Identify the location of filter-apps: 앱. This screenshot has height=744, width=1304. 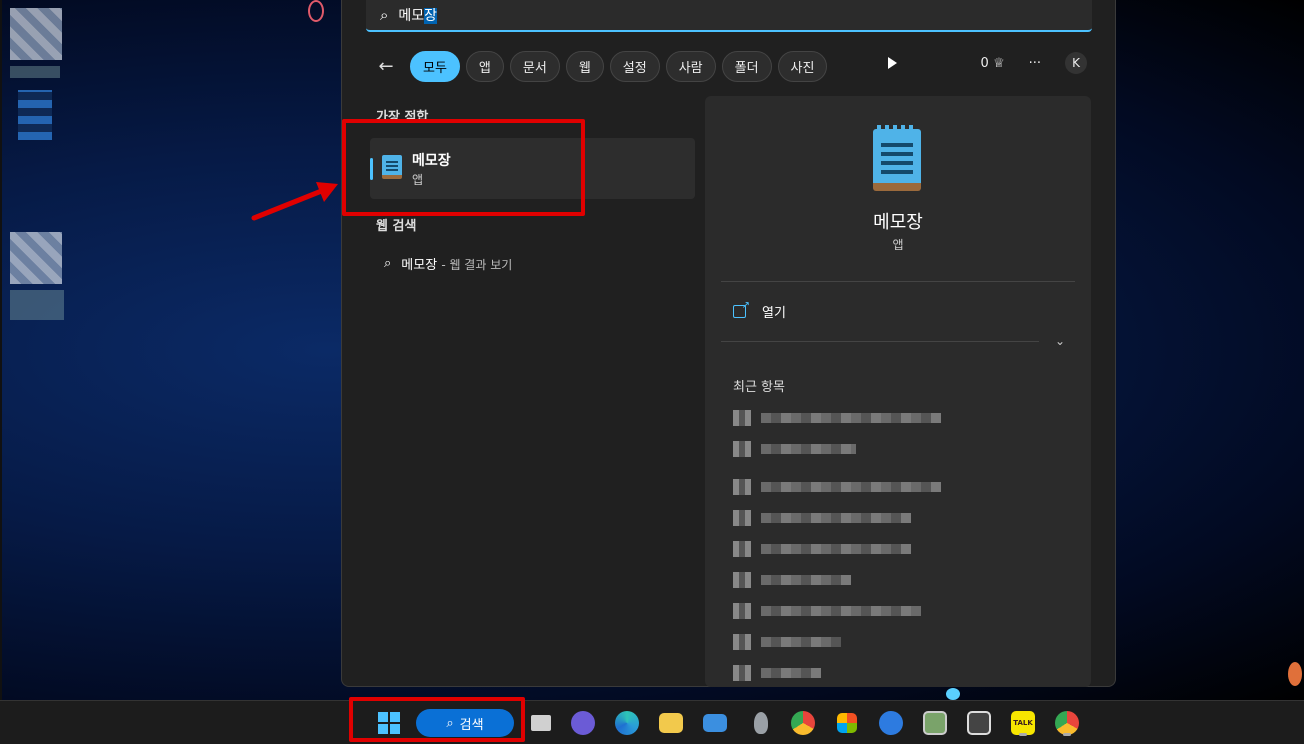
(484, 66).